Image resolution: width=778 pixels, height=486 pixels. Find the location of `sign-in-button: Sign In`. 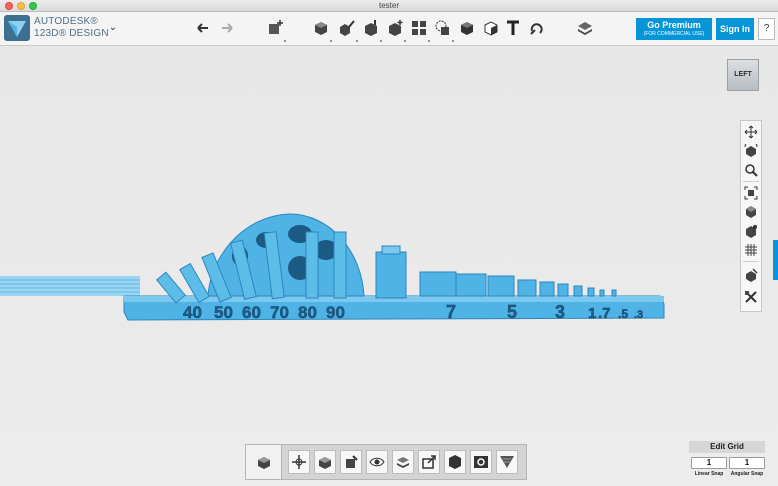

sign-in-button: Sign In is located at coordinates (735, 29).